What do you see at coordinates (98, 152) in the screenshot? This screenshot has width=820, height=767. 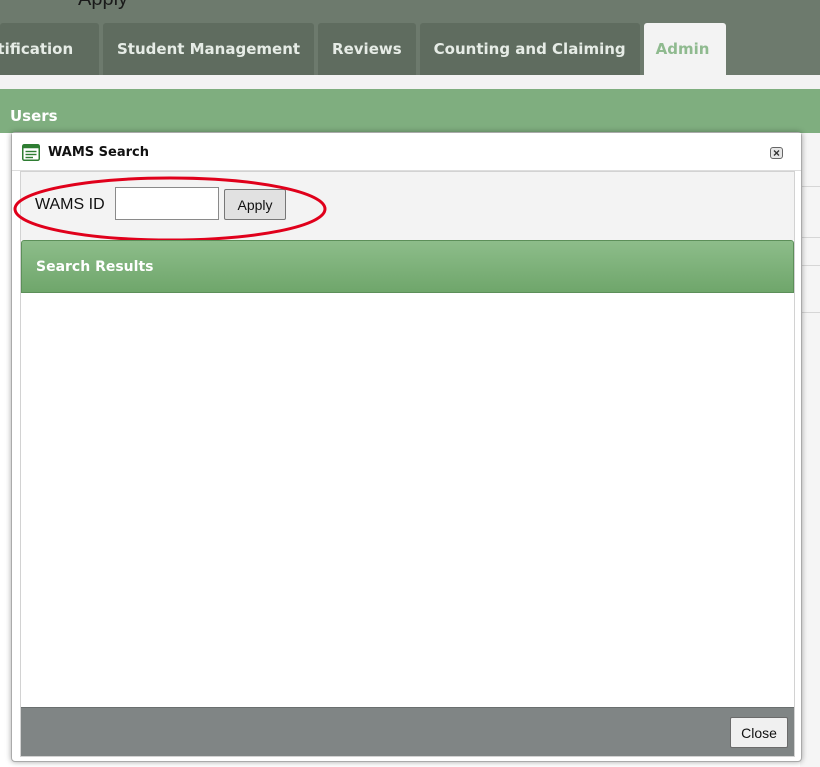 I see `dialog-title: WAMS Search` at bounding box center [98, 152].